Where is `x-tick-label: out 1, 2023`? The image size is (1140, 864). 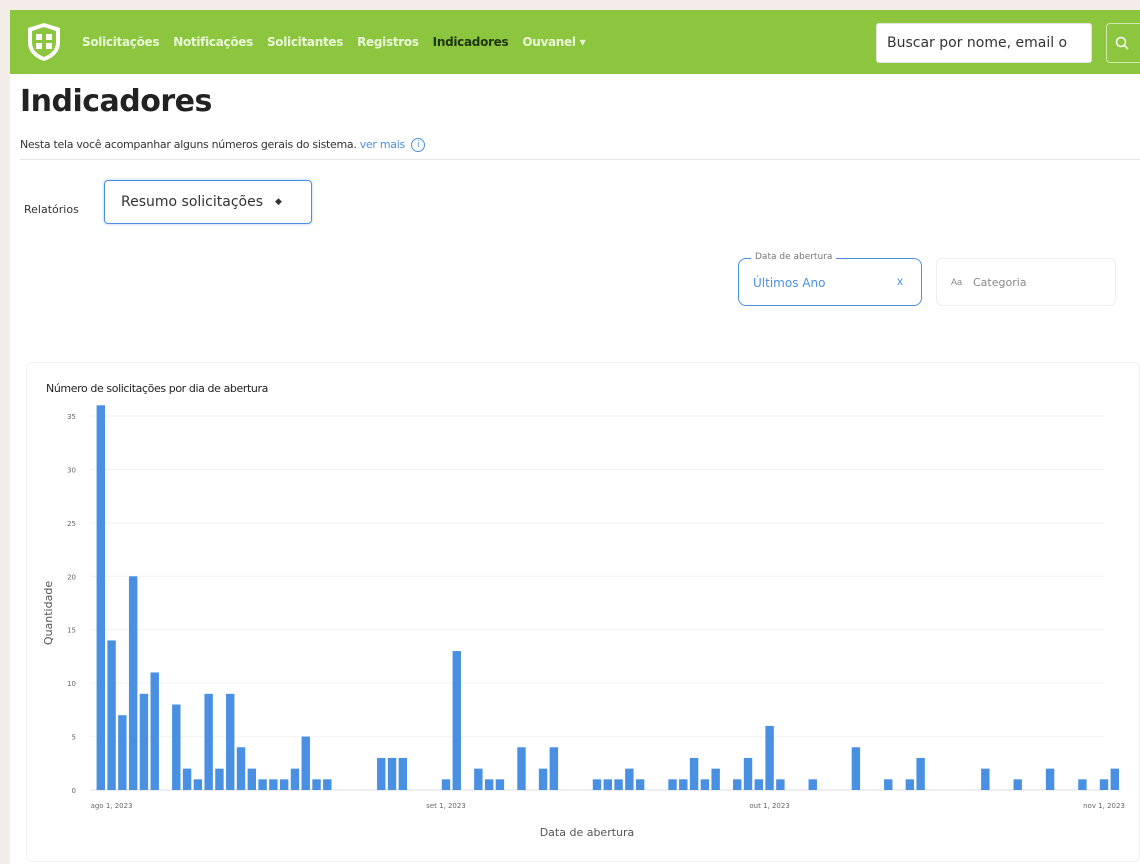
x-tick-label: out 1, 2023 is located at coordinates (769, 806).